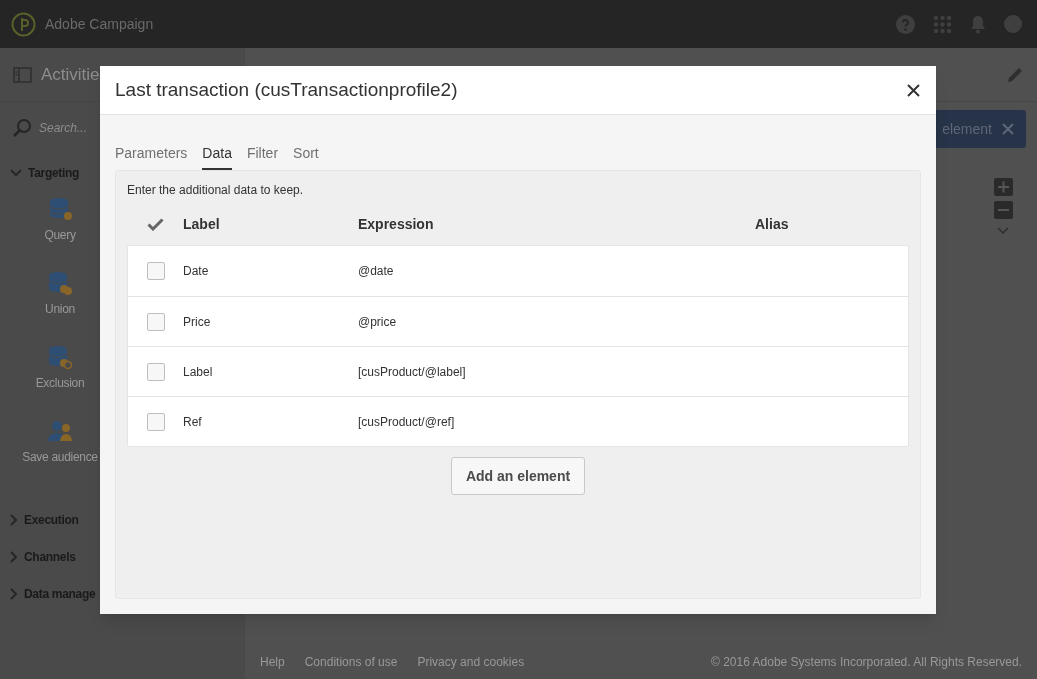 The width and height of the screenshot is (1037, 679). Describe the element at coordinates (60, 457) in the screenshot. I see `activity-label: Save audience` at that location.